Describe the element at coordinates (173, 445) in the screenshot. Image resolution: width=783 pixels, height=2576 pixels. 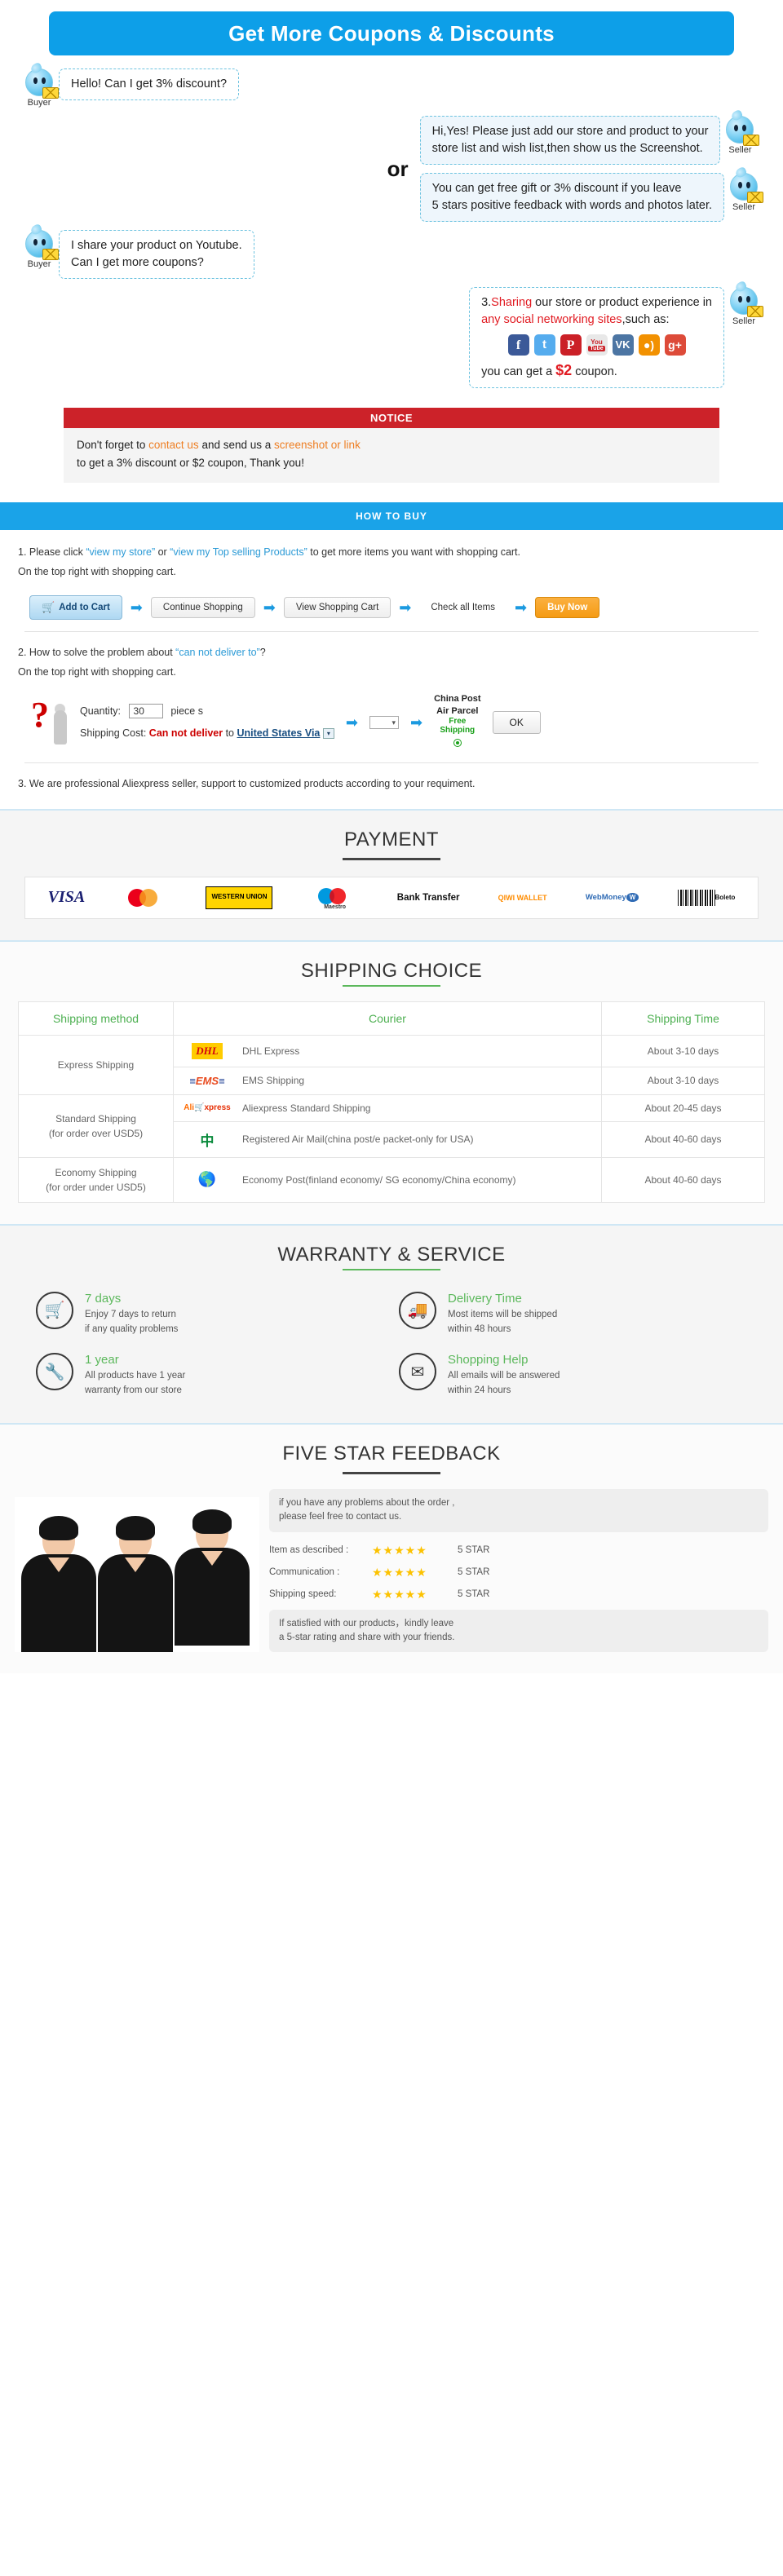
I see `contact-us-link: contact us` at that location.